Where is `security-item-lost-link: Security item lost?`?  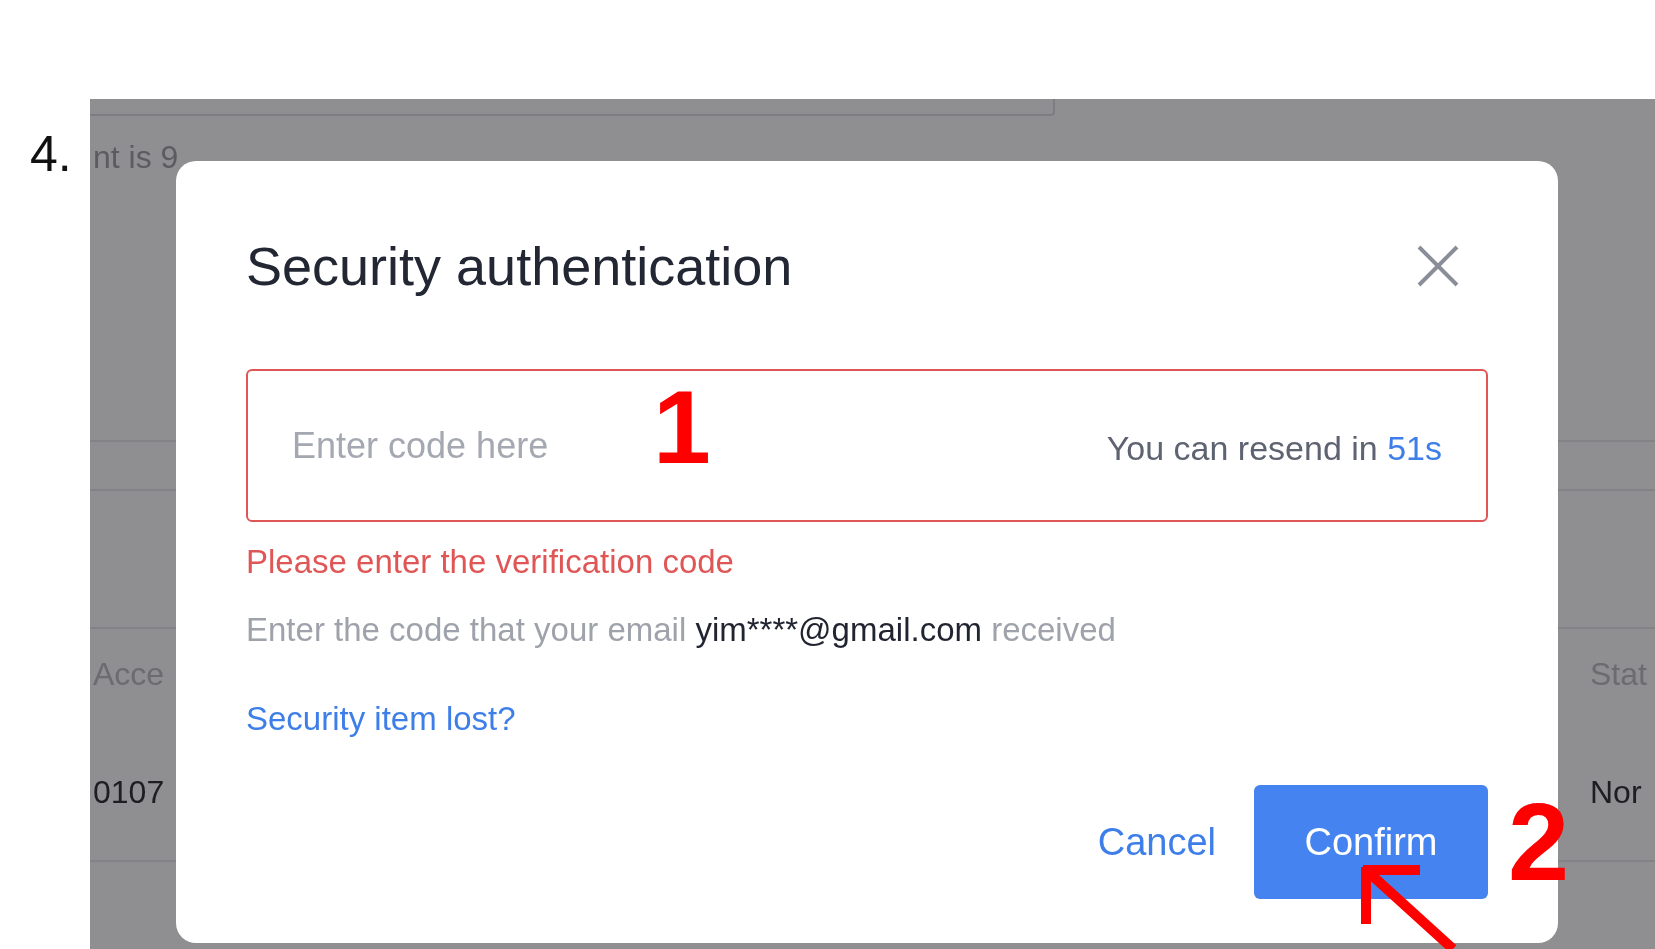 security-item-lost-link: Security item lost? is located at coordinates (381, 719).